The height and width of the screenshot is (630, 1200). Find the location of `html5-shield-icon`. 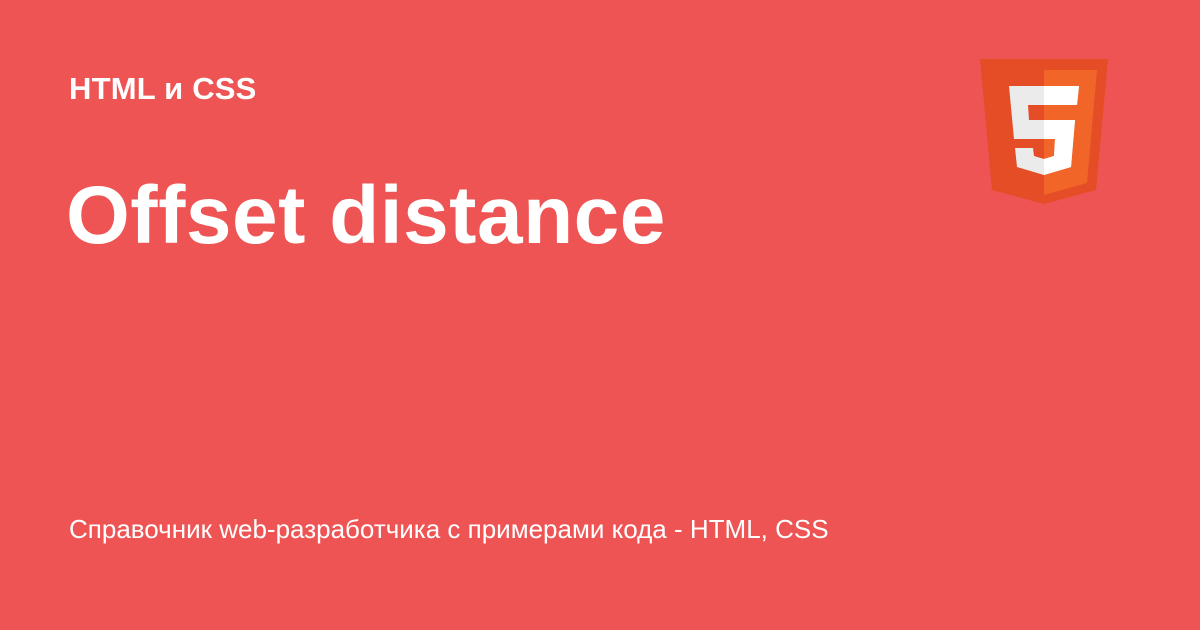

html5-shield-icon is located at coordinates (1044, 131).